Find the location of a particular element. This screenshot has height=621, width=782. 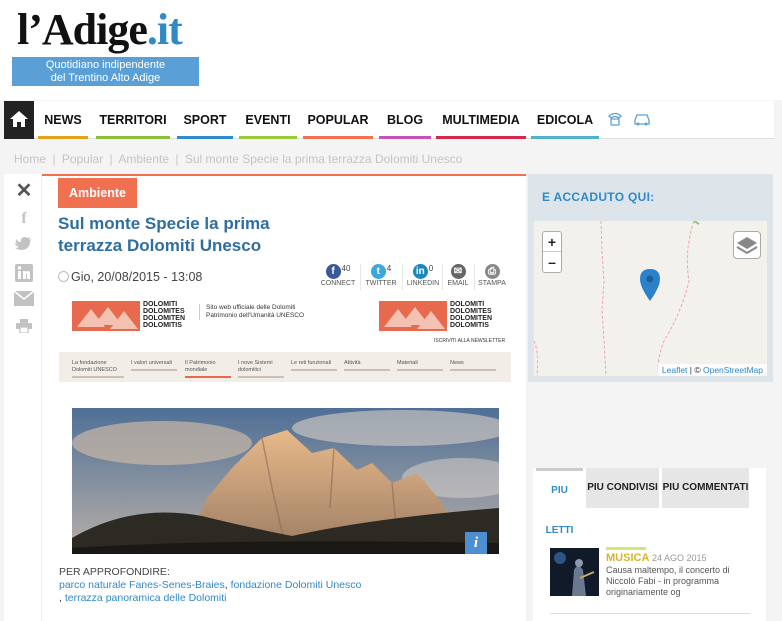

nav-item-popular: POPULAR is located at coordinates (338, 120).